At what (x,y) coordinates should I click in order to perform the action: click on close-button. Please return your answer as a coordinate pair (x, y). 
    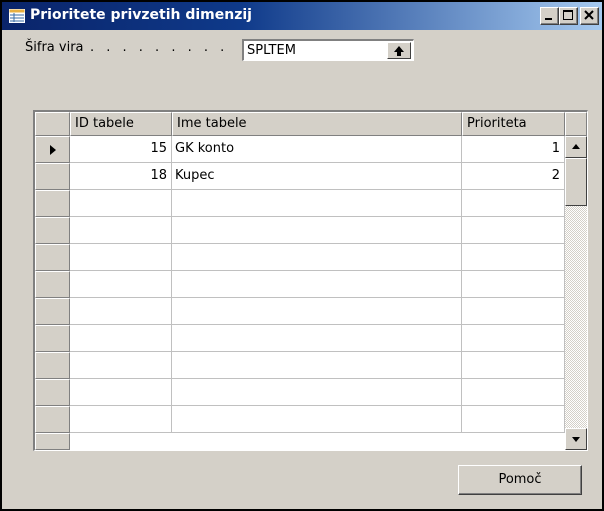
    Looking at the image, I should click on (589, 16).